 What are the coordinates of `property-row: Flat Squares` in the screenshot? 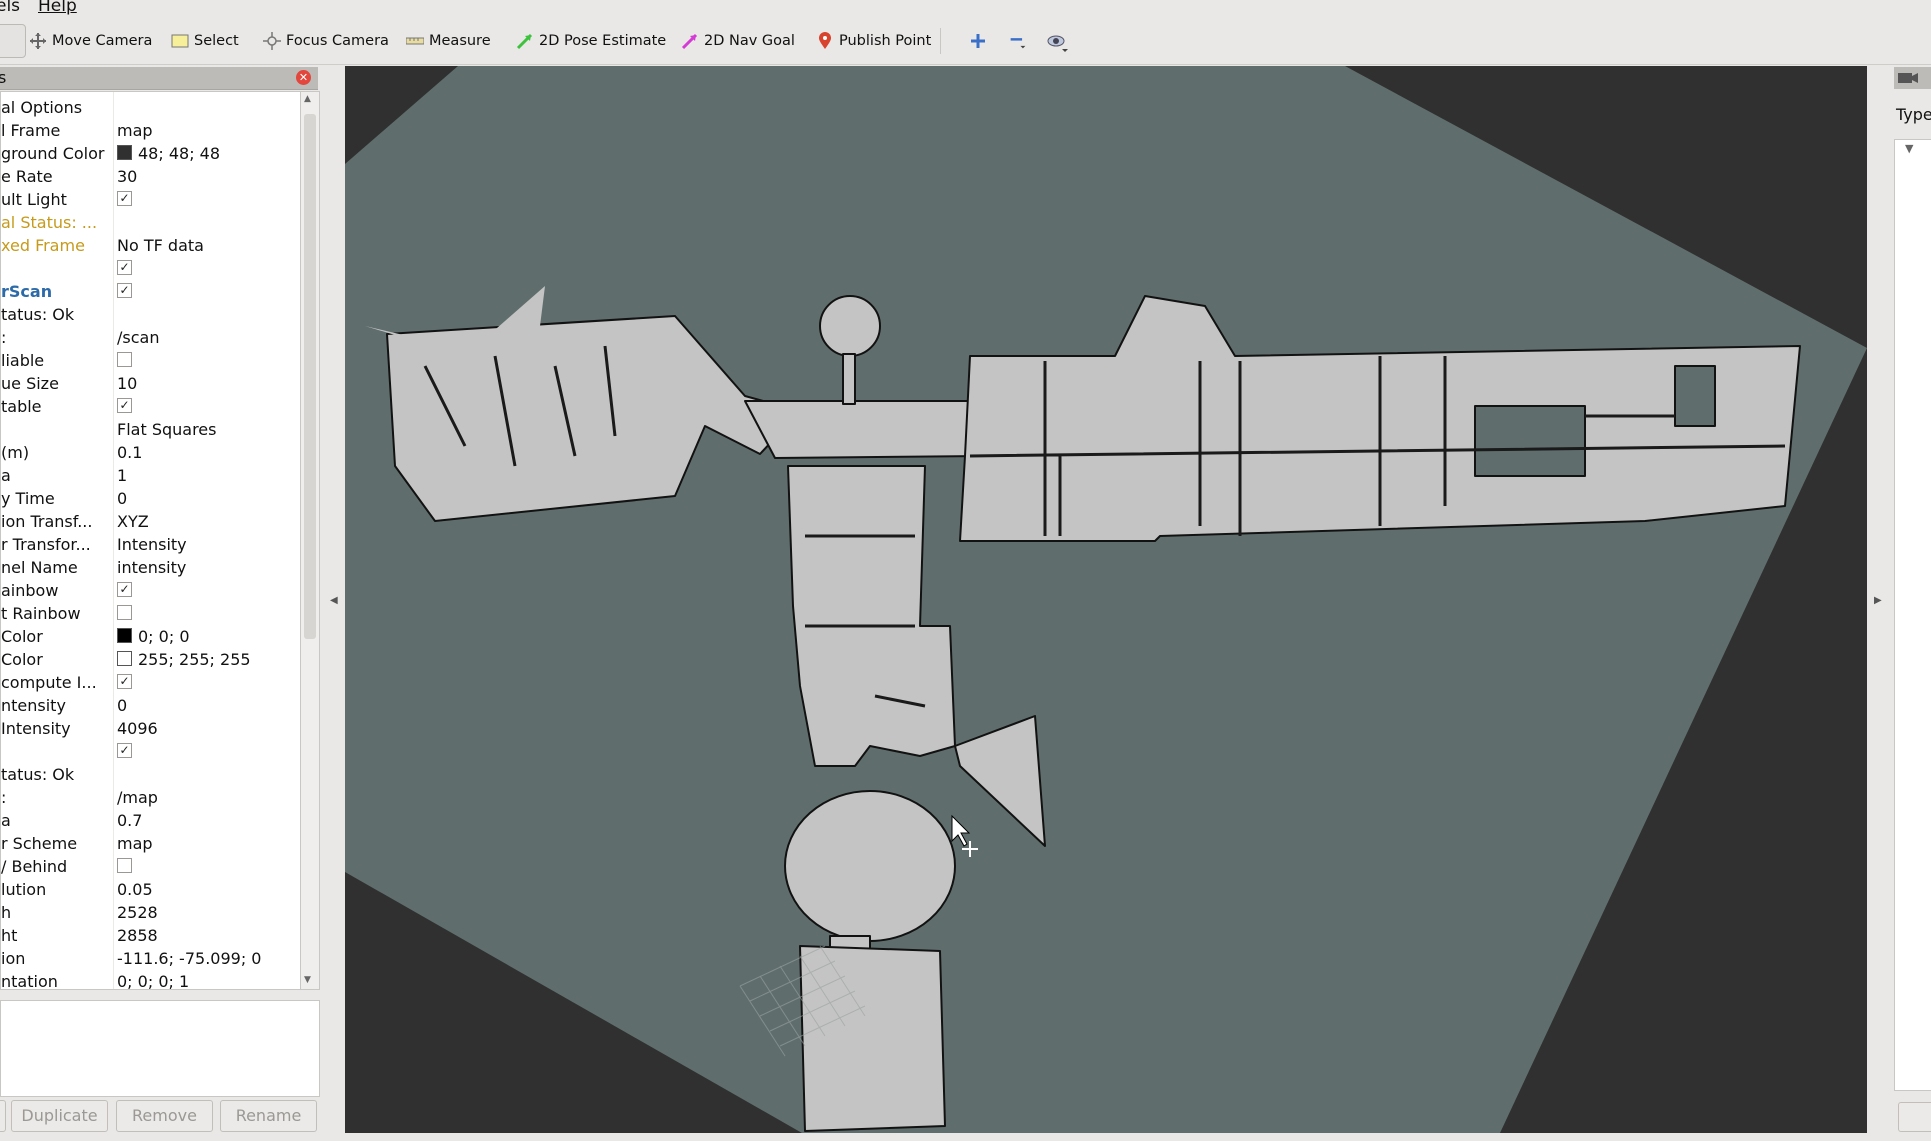 It's located at (151, 429).